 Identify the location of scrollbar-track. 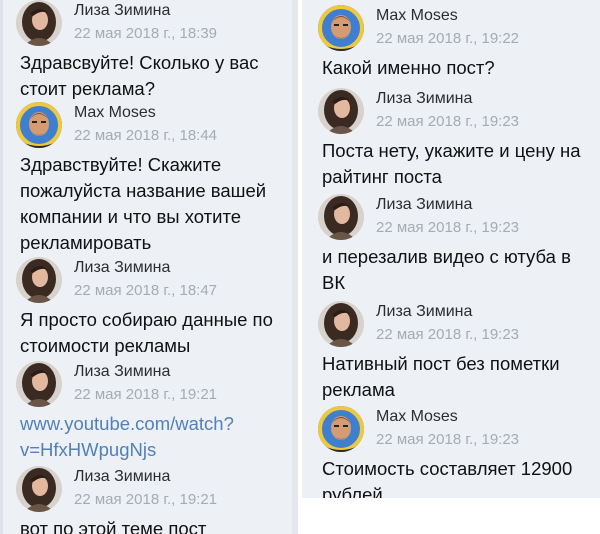
(295, 267).